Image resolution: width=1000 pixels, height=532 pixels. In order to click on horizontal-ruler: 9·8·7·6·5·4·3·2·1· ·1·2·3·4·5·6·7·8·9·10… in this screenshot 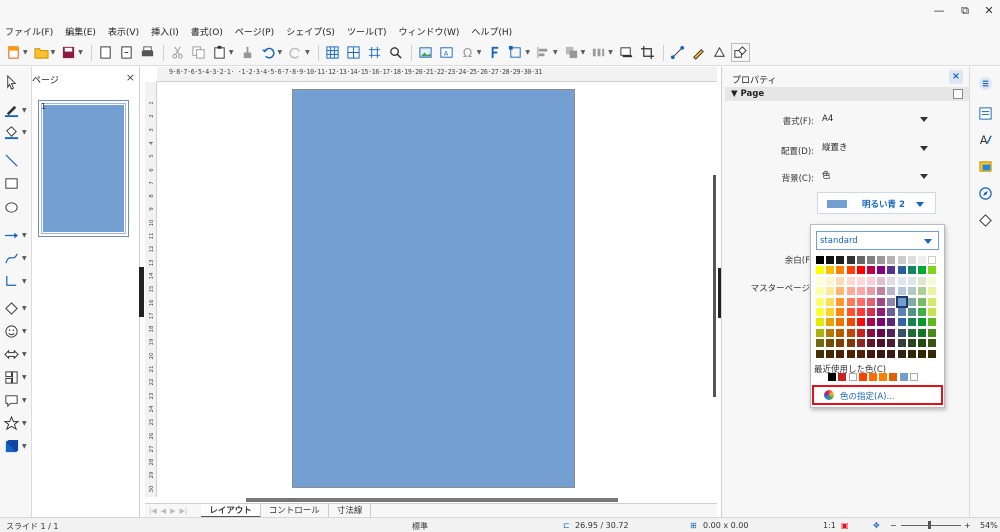, I will do `click(437, 74)`.